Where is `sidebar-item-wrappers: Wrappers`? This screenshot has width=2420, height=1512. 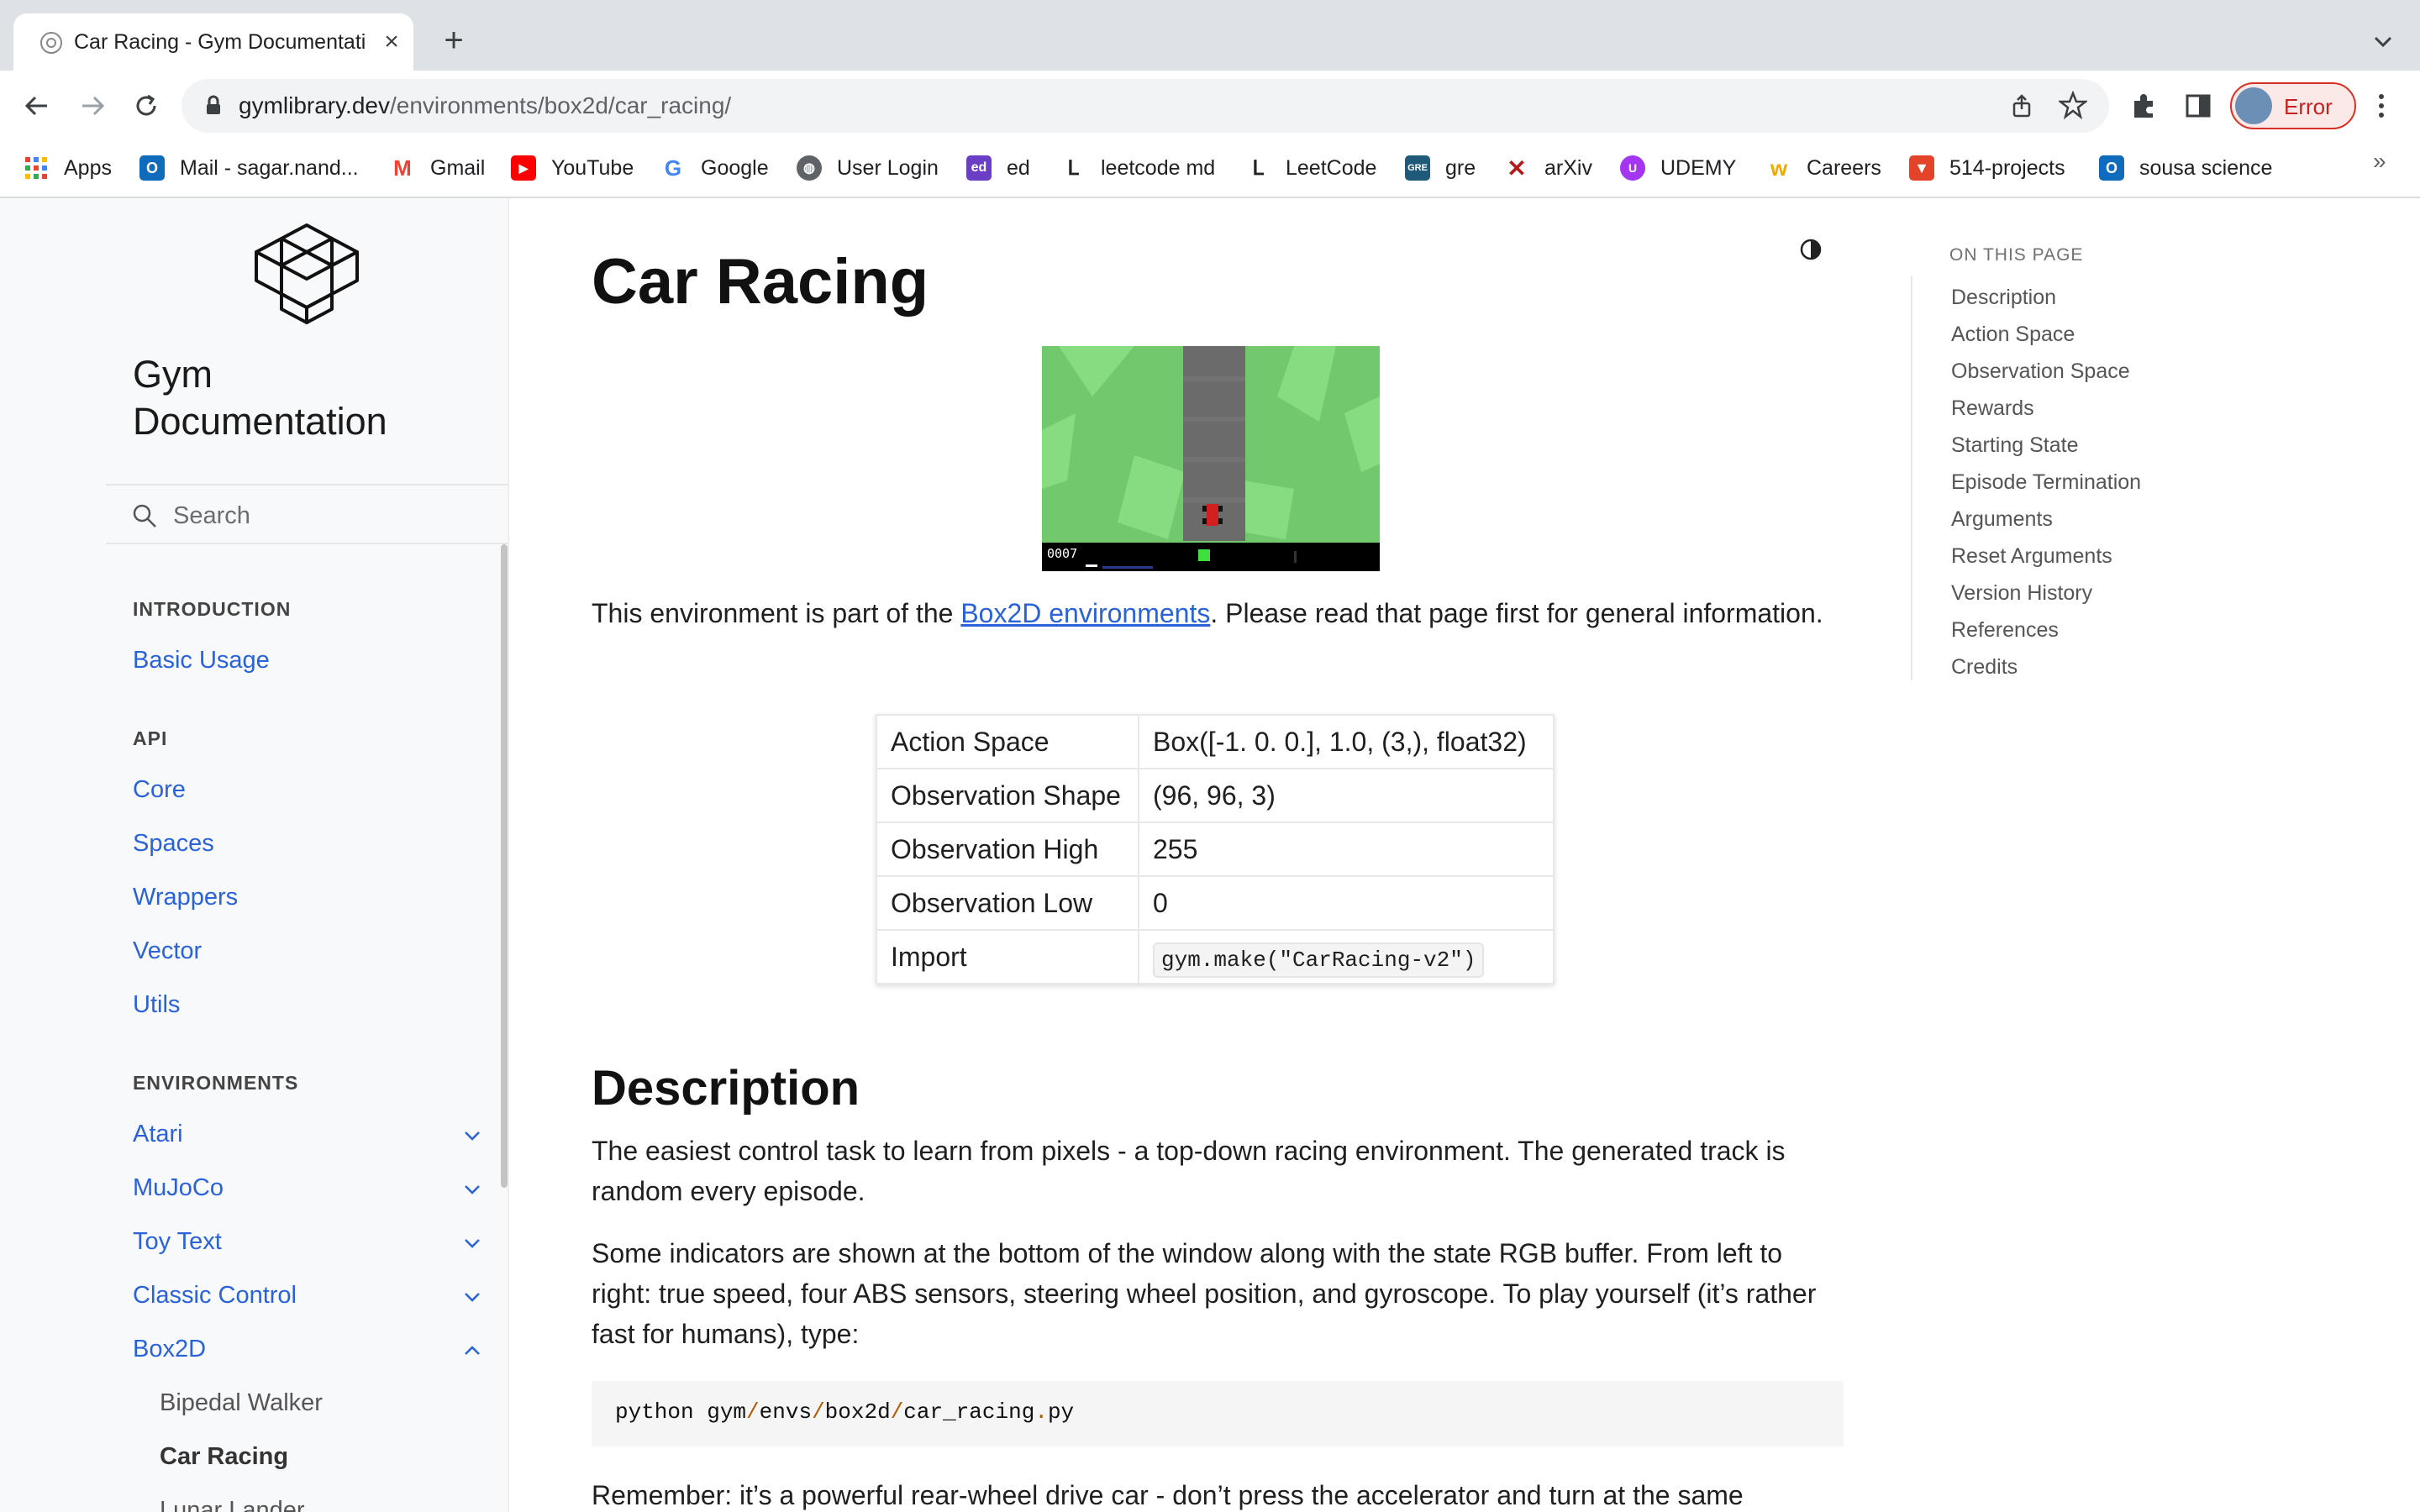
sidebar-item-wrappers: Wrappers is located at coordinates (185, 897).